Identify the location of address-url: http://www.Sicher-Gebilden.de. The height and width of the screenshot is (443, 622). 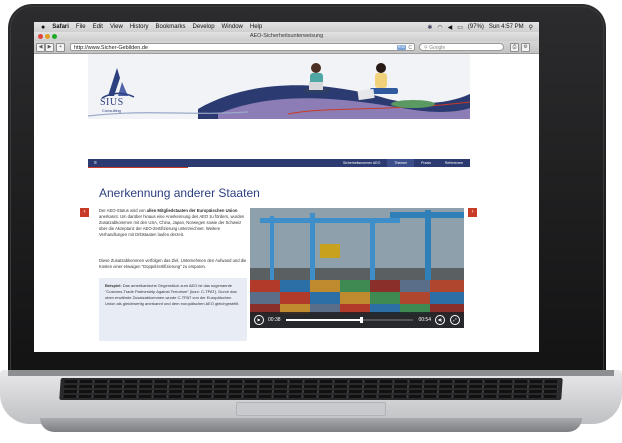
(111, 48).